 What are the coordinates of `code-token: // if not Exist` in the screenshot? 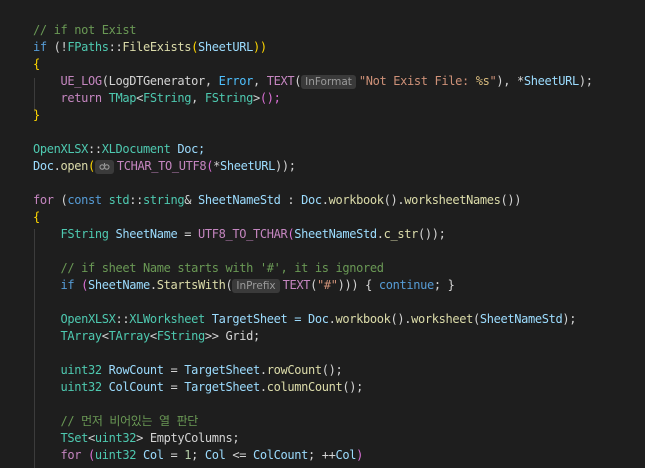 It's located at (85, 30).